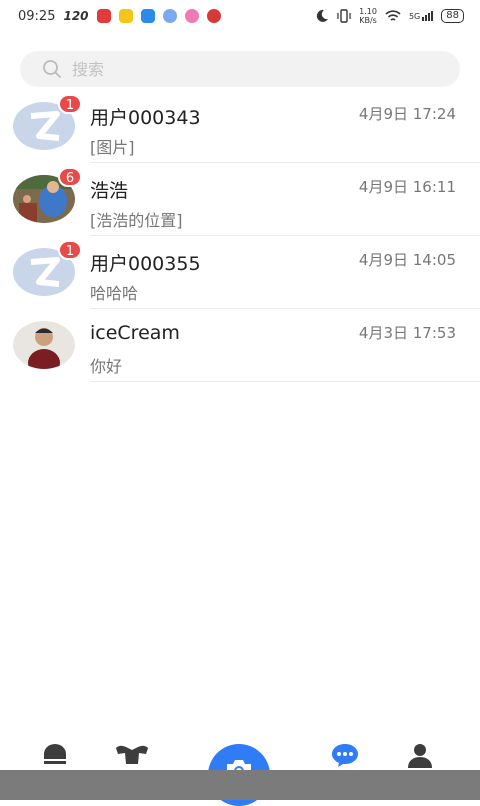 The width and height of the screenshot is (480, 806). What do you see at coordinates (285, 381) in the screenshot?
I see `divider` at bounding box center [285, 381].